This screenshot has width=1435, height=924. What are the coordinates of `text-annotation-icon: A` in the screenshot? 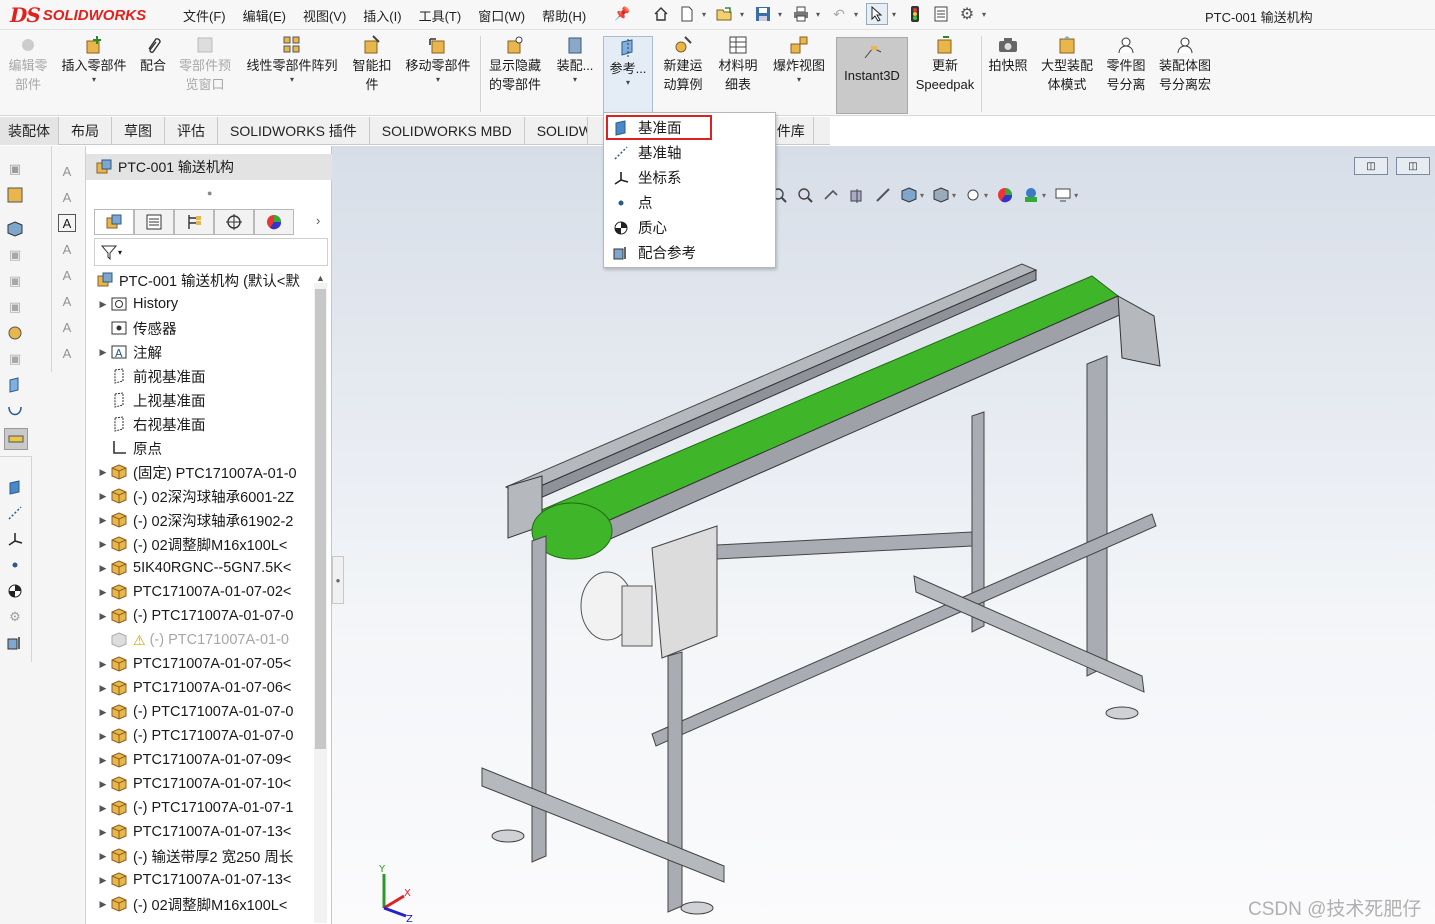 It's located at (67, 223).